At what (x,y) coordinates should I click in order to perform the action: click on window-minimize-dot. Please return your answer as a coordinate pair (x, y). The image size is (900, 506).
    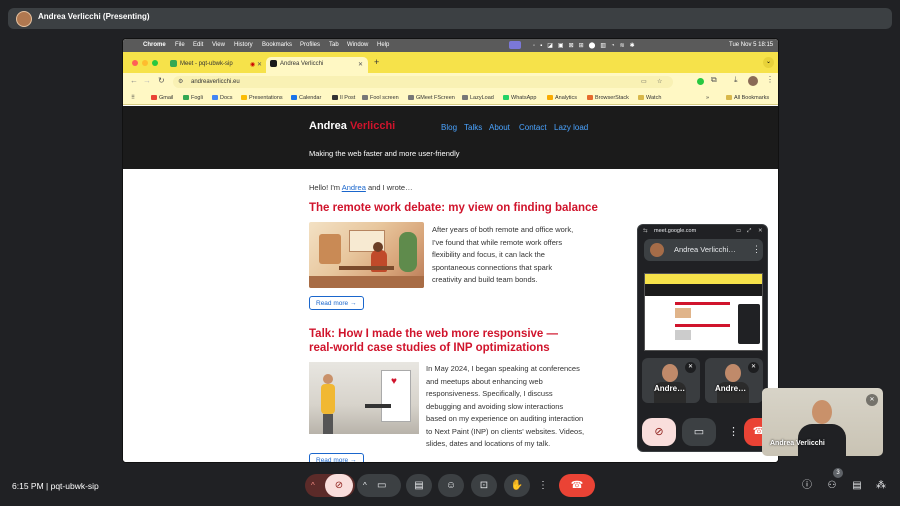
    Looking at the image, I should click on (145, 63).